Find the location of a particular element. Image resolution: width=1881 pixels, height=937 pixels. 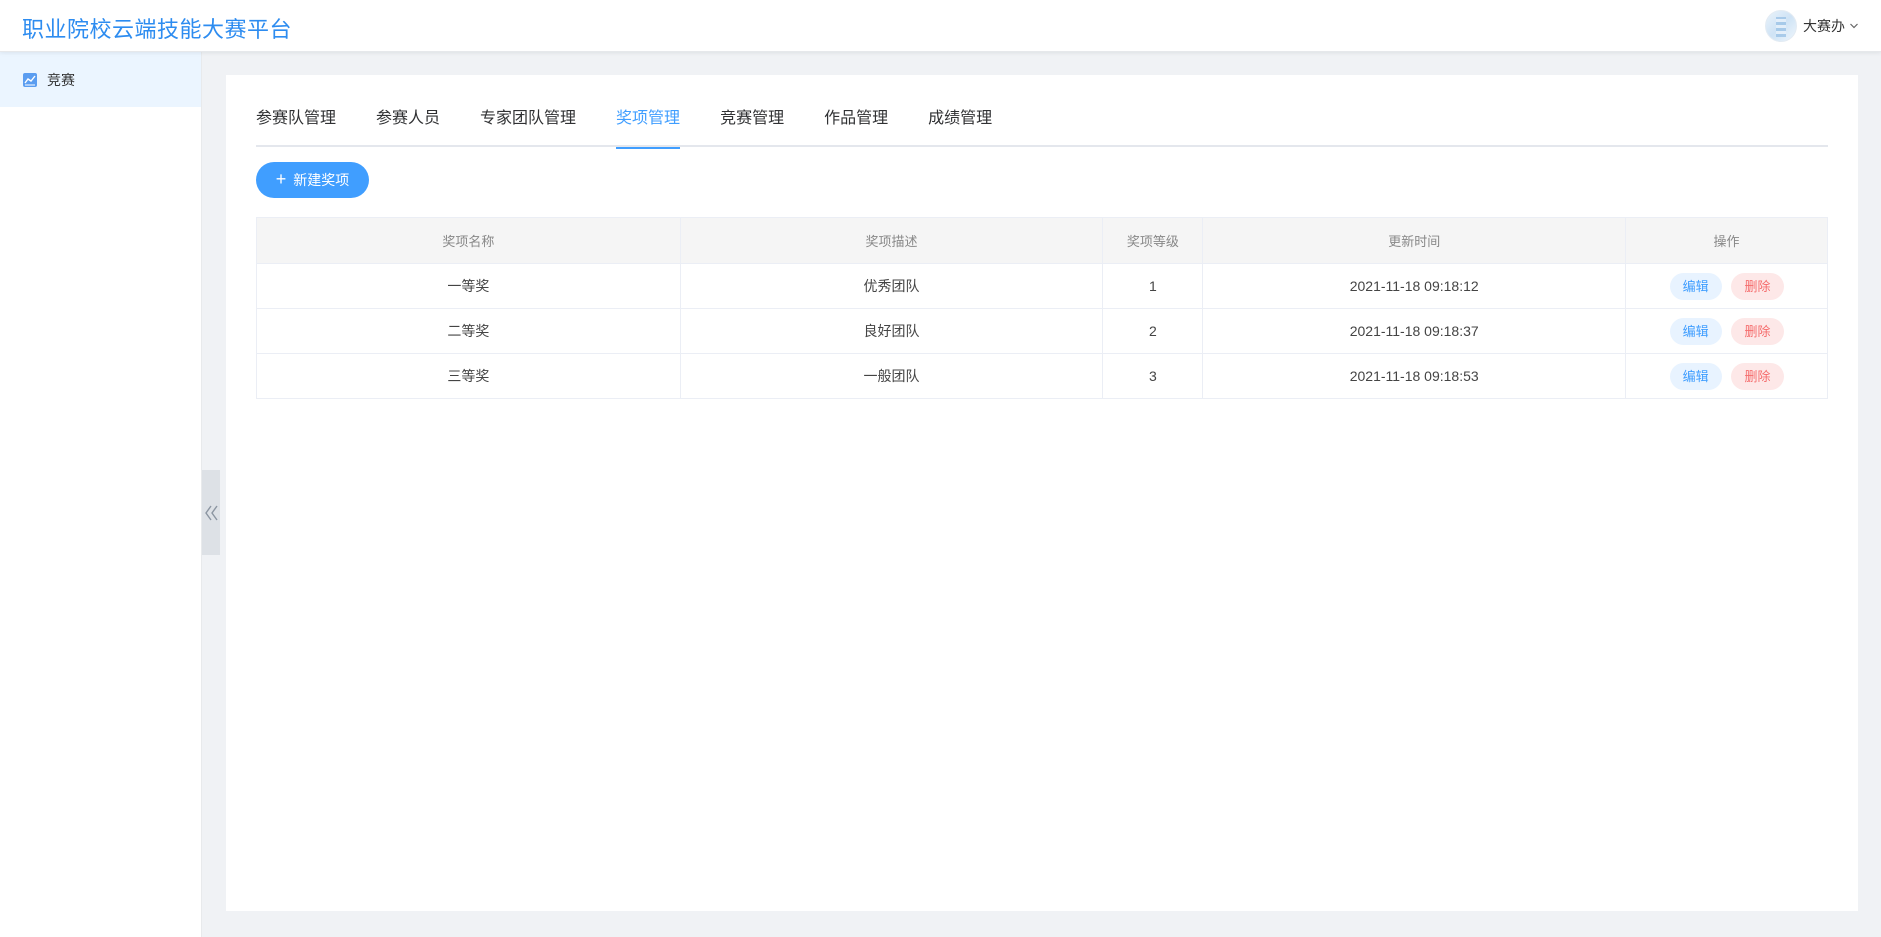

tab-awards: 奖项管理 is located at coordinates (648, 126).